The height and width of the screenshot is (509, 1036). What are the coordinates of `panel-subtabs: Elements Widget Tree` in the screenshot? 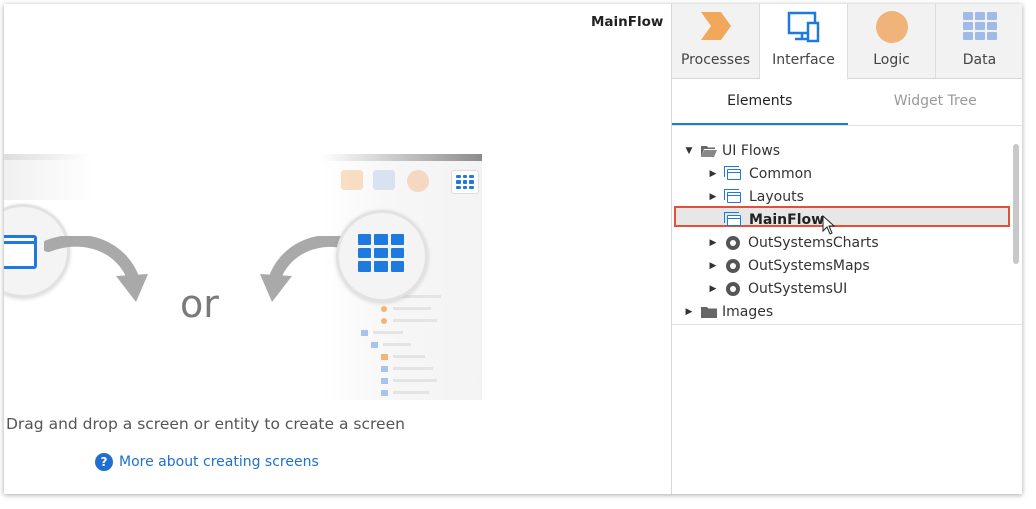 It's located at (847, 102).